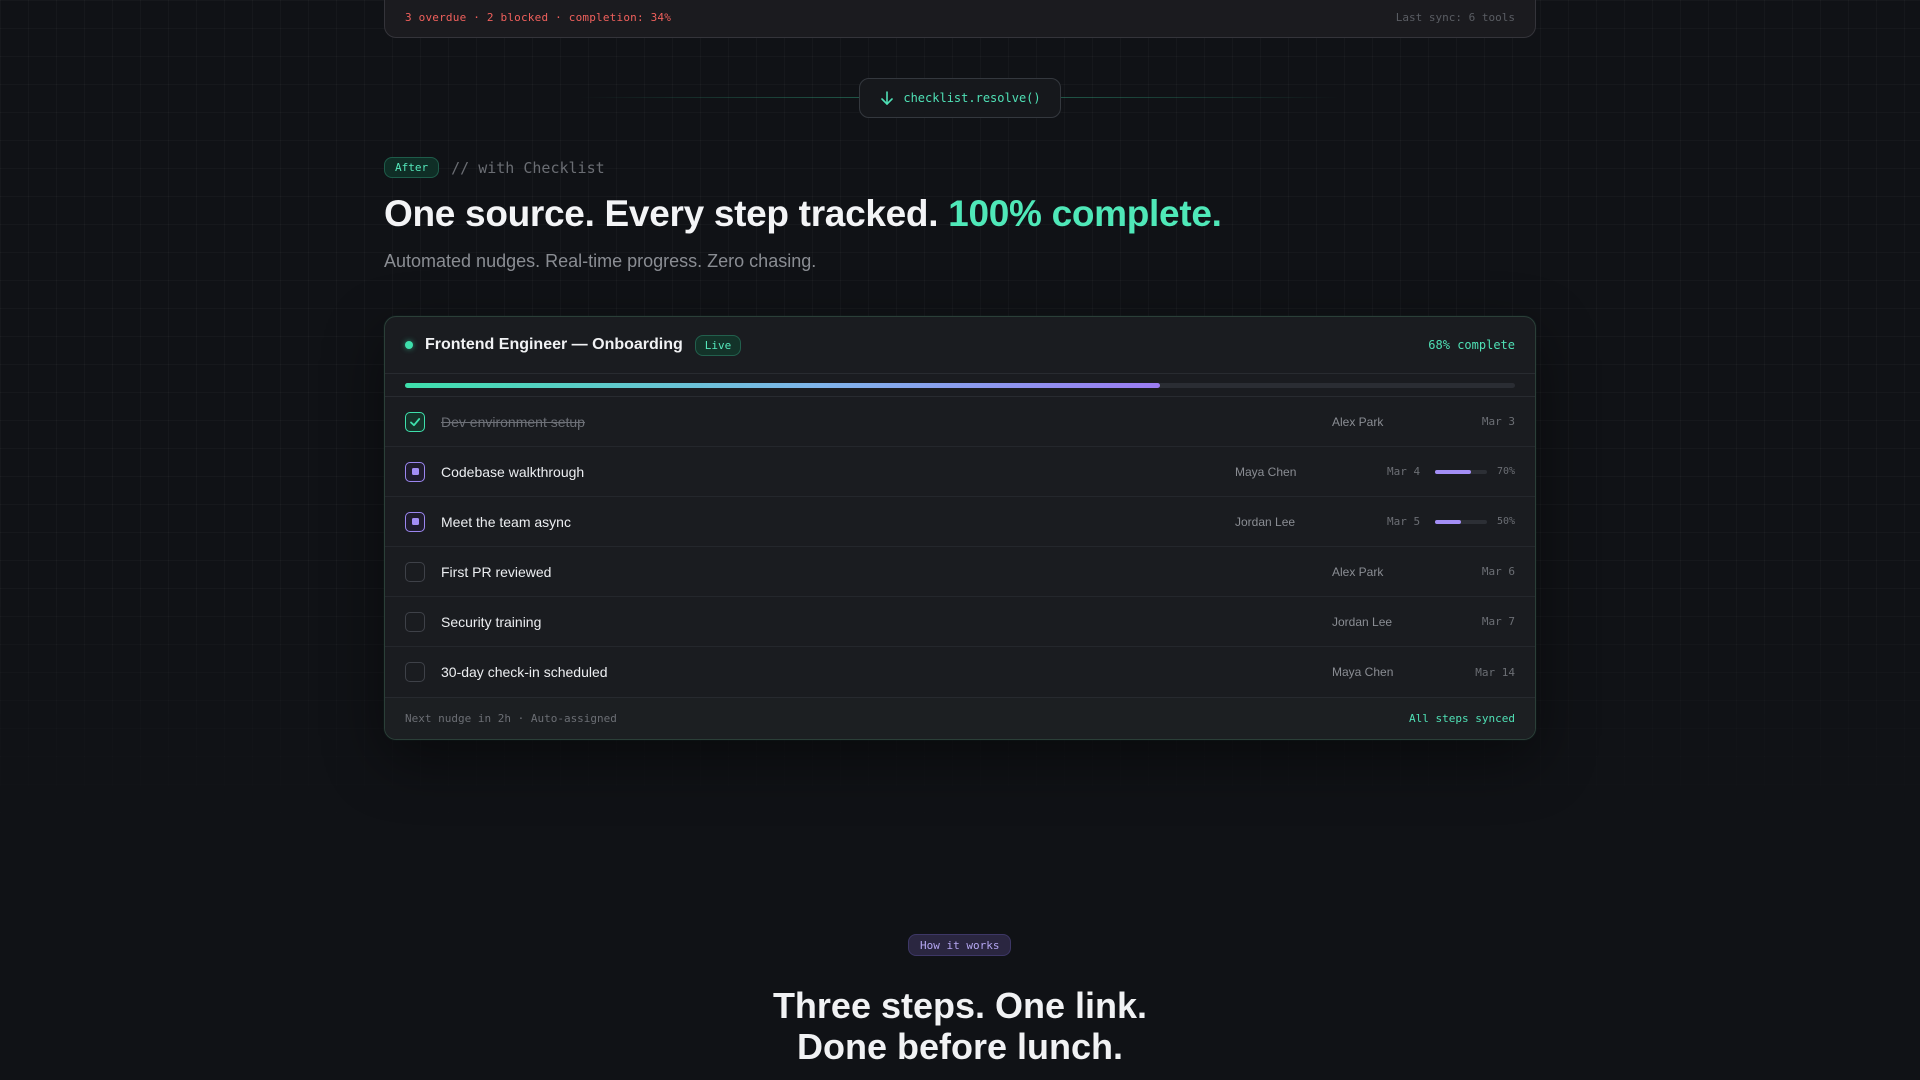 This screenshot has width=1920, height=1080. I want to click on task-date: Mar 6, so click(1498, 571).